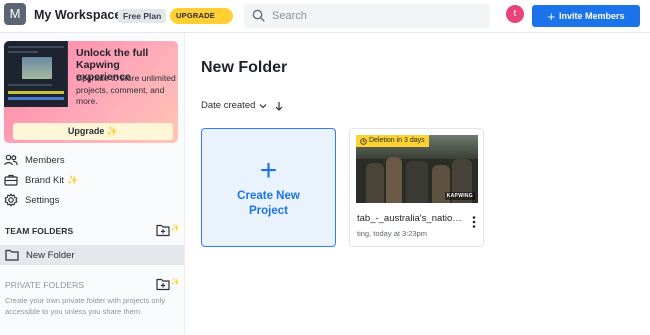 This screenshot has height=335, width=650. Describe the element at coordinates (42, 200) in the screenshot. I see `sidebar-item-label: Settings` at that location.